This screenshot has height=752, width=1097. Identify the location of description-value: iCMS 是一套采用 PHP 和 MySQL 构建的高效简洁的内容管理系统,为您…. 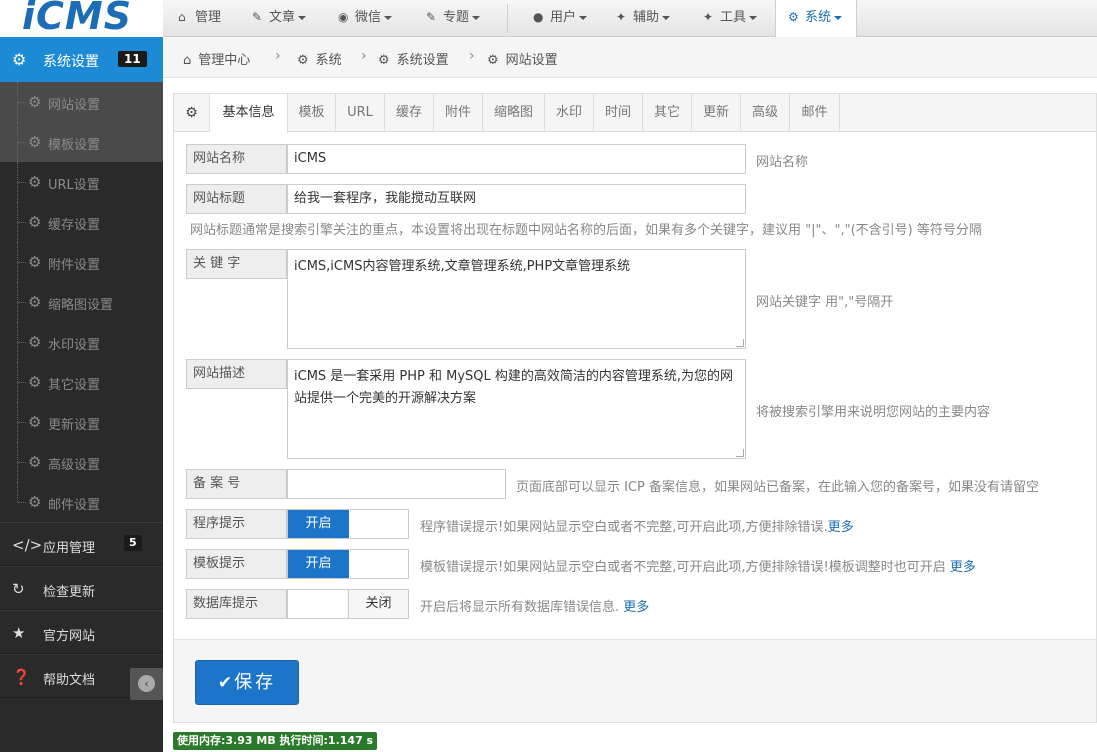
(514, 387).